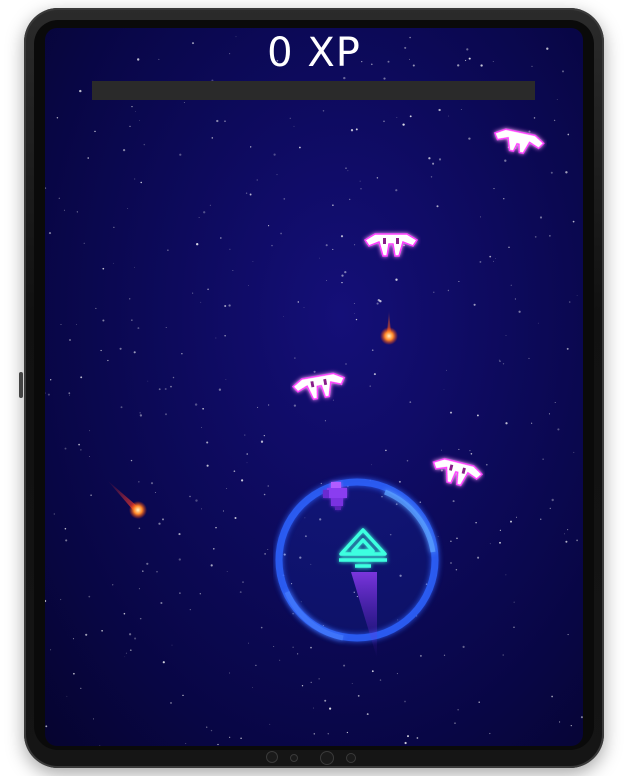 The height and width of the screenshot is (776, 626). I want to click on sensor-dot, so click(294, 758).